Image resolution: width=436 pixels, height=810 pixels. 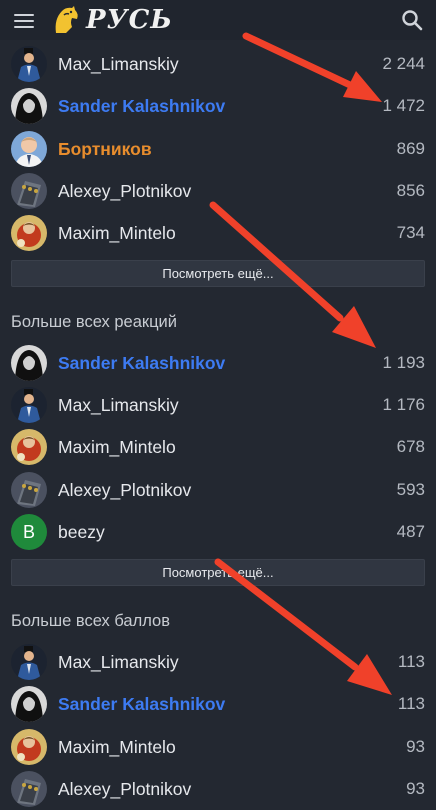 What do you see at coordinates (218, 662) in the screenshot?
I see `list-item: Max_Limanskiy 113` at bounding box center [218, 662].